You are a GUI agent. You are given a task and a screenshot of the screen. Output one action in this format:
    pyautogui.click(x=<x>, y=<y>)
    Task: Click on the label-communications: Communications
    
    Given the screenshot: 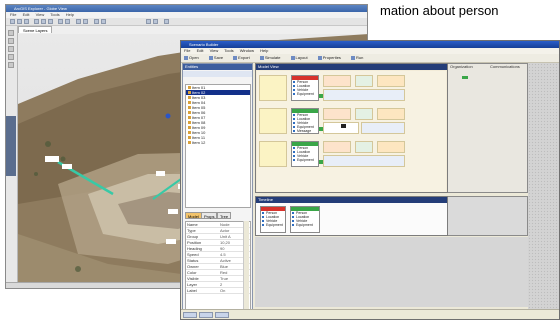 What is the action you would take?
    pyautogui.click(x=505, y=66)
    